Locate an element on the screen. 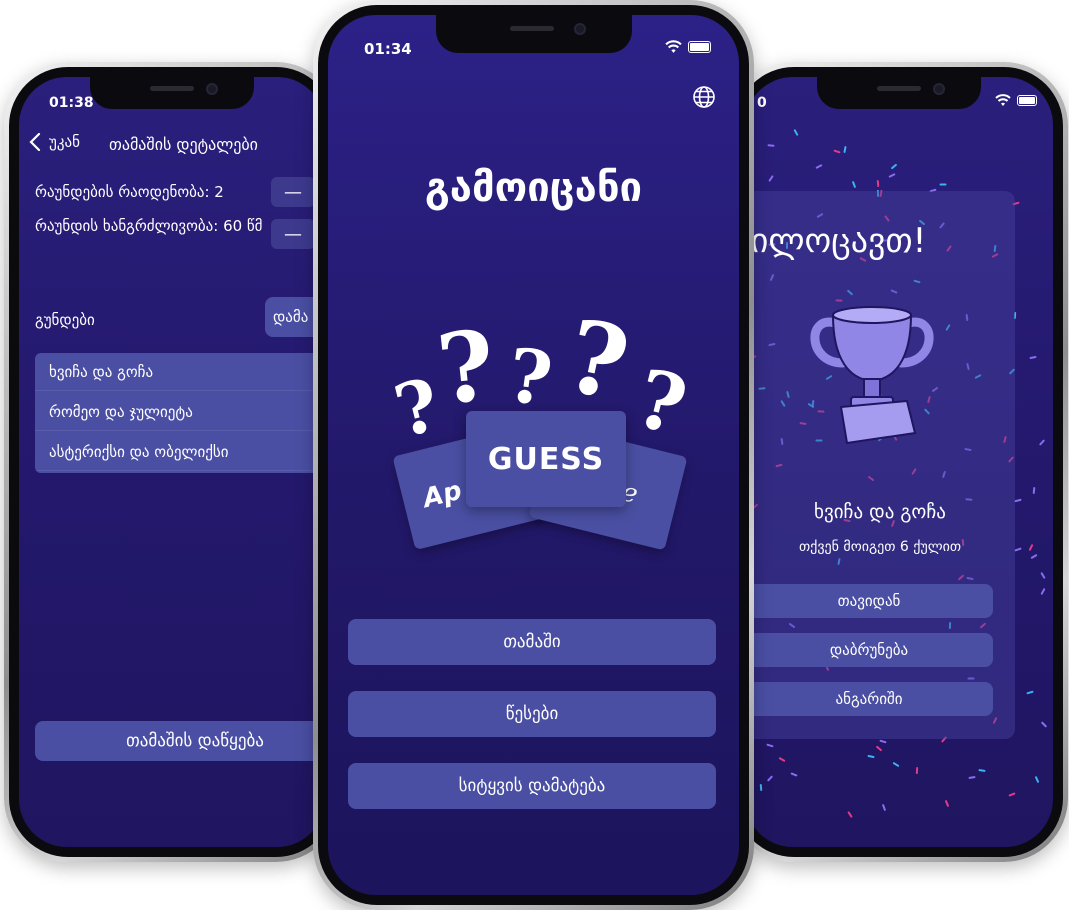 Image resolution: width=1069 pixels, height=910 pixels. status-time: 01:34 is located at coordinates (388, 49).